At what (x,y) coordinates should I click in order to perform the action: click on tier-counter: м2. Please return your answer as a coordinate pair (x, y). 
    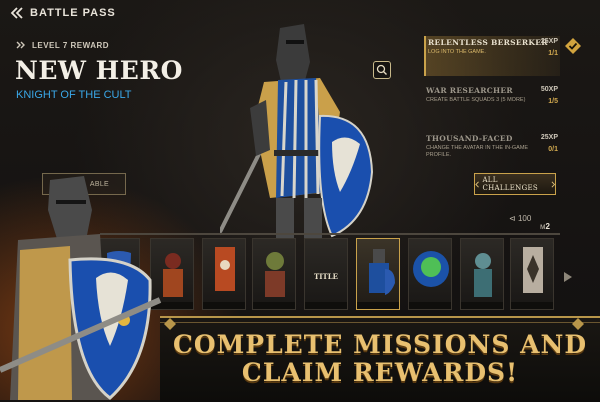
    Looking at the image, I should click on (545, 226).